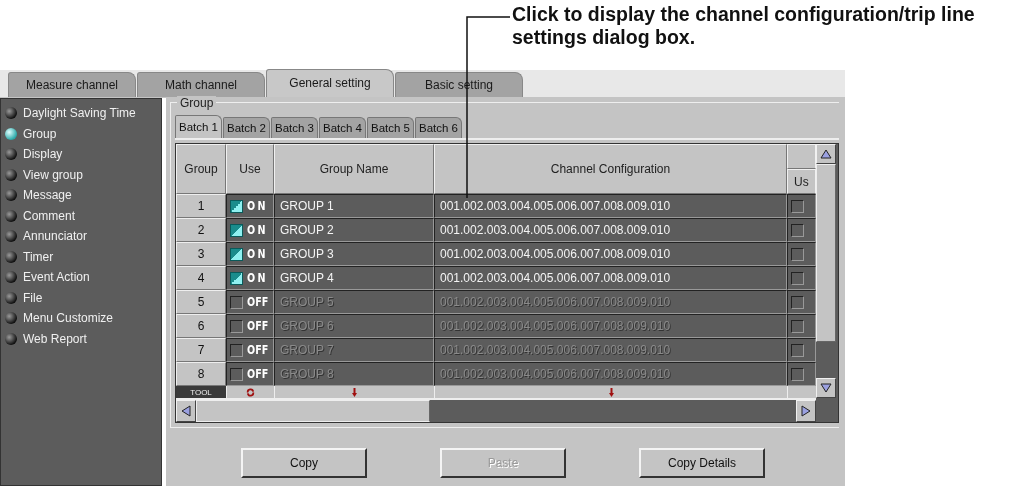 This screenshot has height=486, width=1026. What do you see at coordinates (496, 410) in the screenshot?
I see `horizontal-scrollbar` at bounding box center [496, 410].